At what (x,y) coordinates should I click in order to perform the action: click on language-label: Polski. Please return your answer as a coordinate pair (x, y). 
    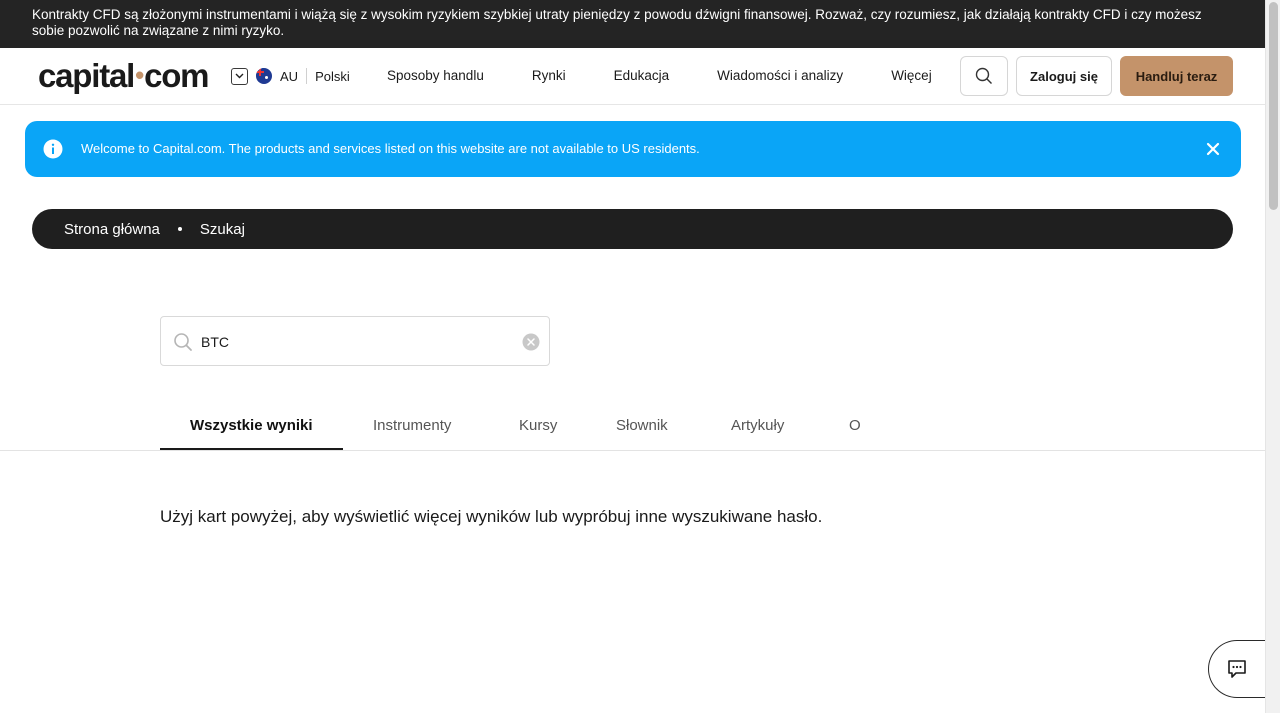
    Looking at the image, I should click on (332, 76).